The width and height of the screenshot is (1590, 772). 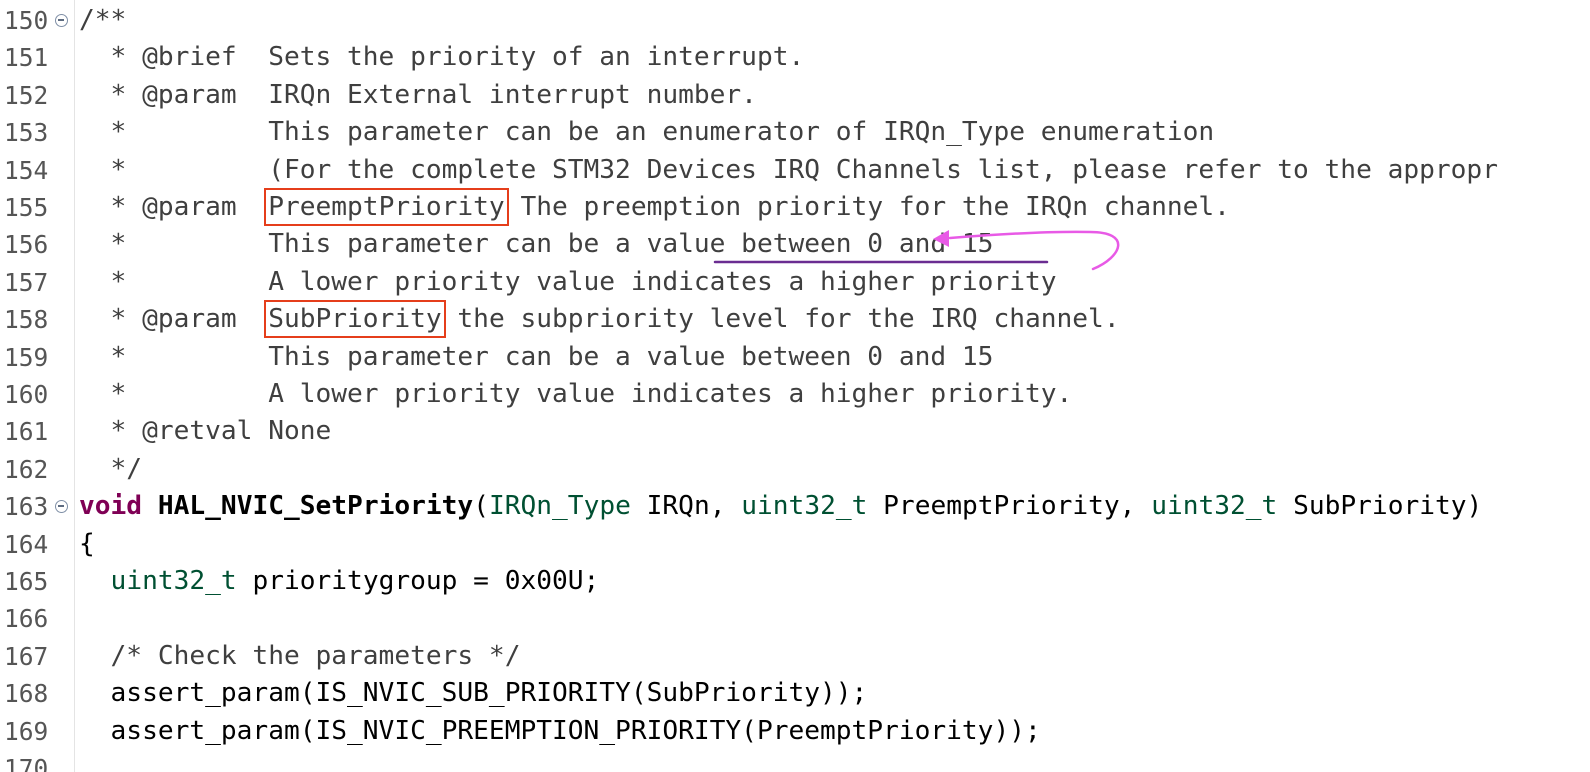 I want to click on line-number: 166, so click(x=26, y=619).